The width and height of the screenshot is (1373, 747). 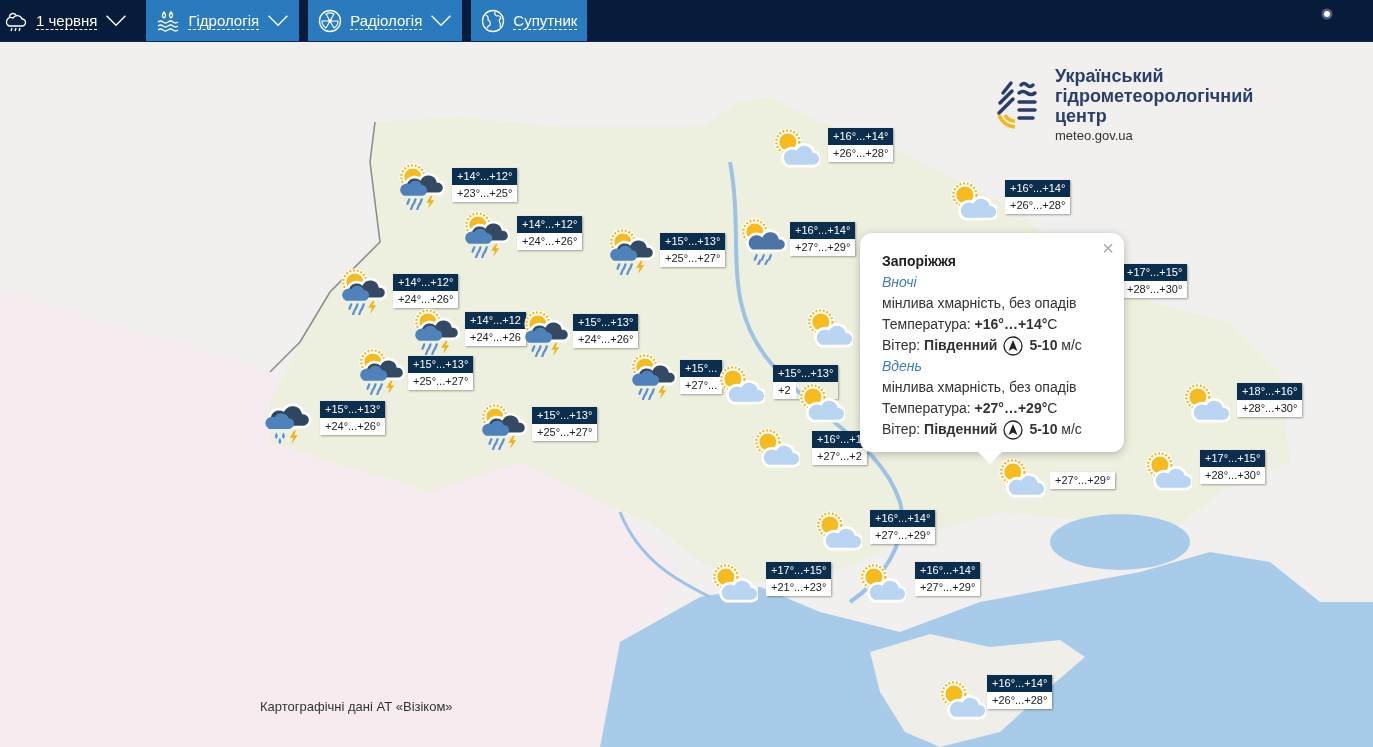 What do you see at coordinates (920, 261) in the screenshot?
I see `city-name: Запоріжжя` at bounding box center [920, 261].